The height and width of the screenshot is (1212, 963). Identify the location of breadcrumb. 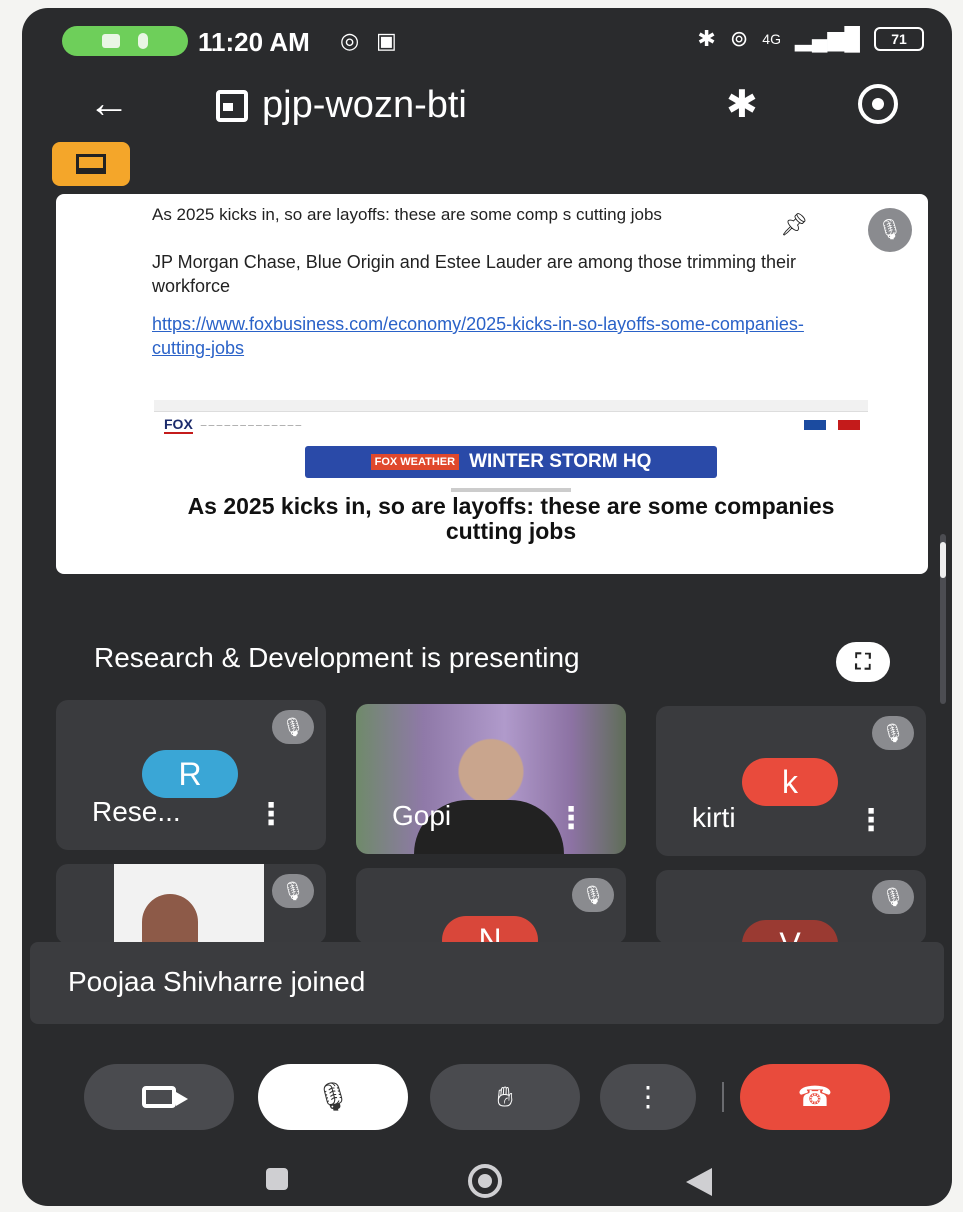
(511, 490).